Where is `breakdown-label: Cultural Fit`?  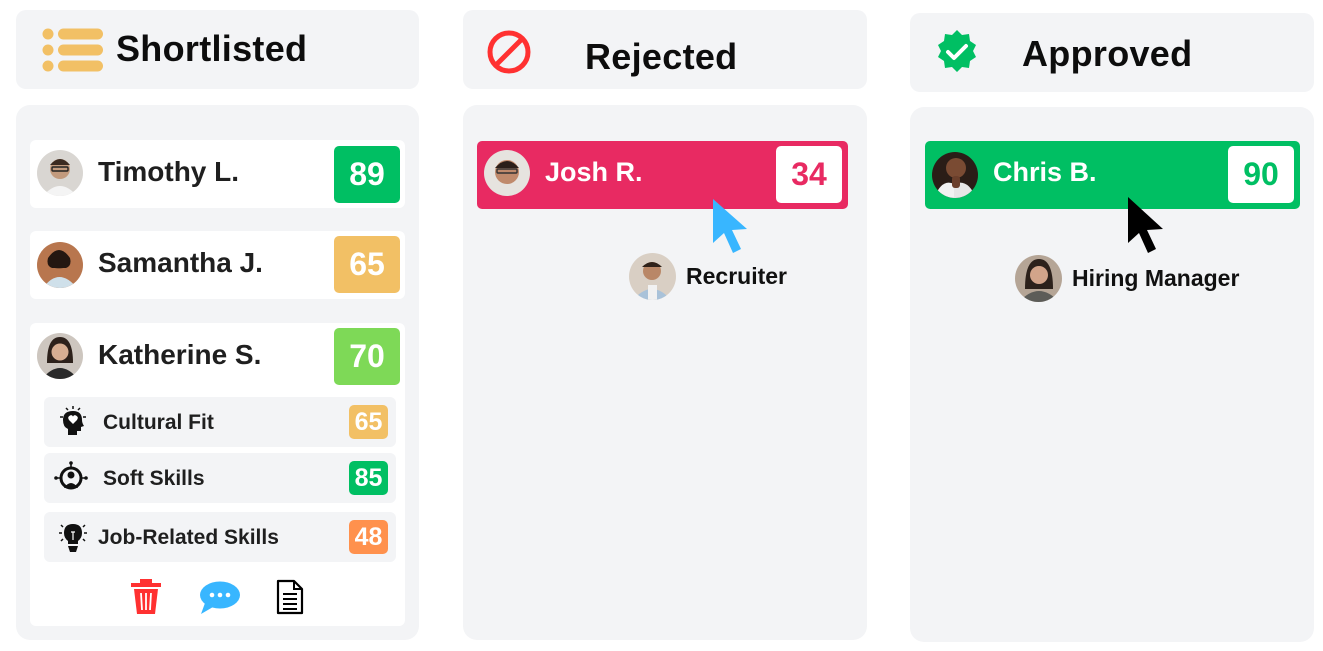
breakdown-label: Cultural Fit is located at coordinates (158, 422).